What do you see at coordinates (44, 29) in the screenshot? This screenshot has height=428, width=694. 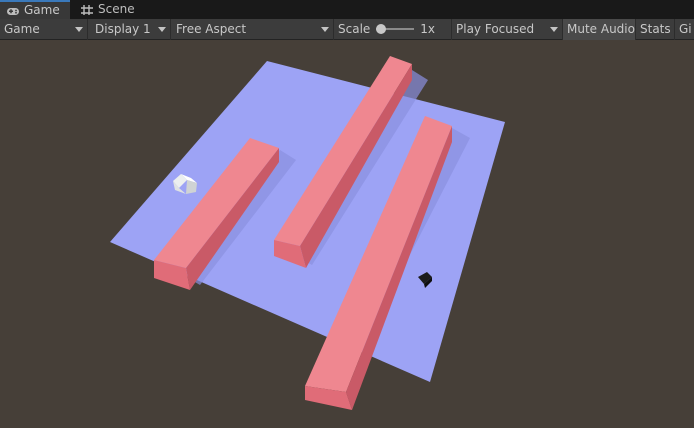 I see `game-mode-dropdown: Game` at bounding box center [44, 29].